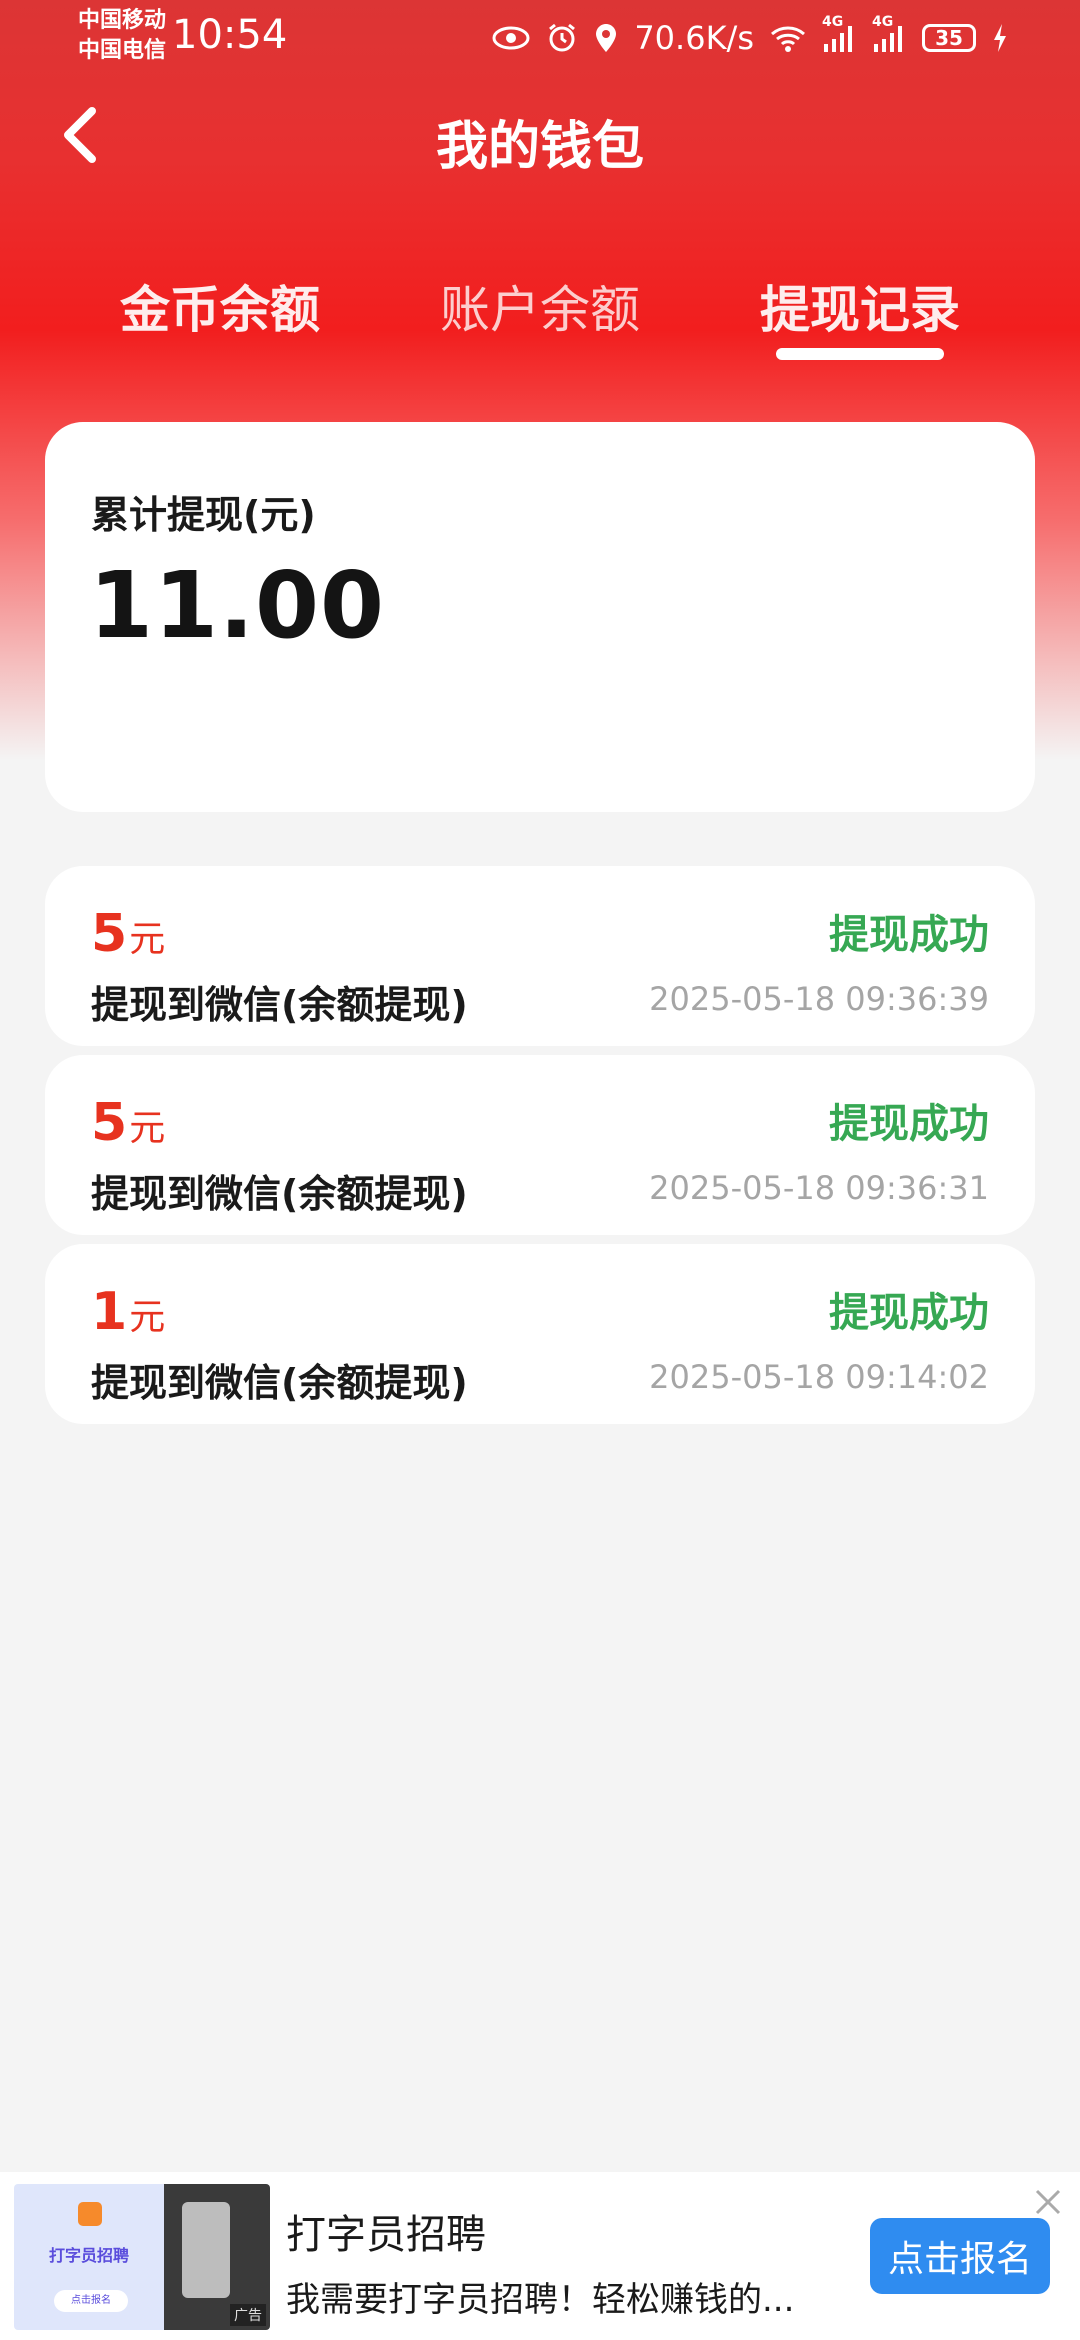 Image resolution: width=1080 pixels, height=2340 pixels. What do you see at coordinates (540, 1334) in the screenshot?
I see `withdraw-record: 1元 提现到微信(余额提现) 提现成功 2025-05-18 09:14:02` at bounding box center [540, 1334].